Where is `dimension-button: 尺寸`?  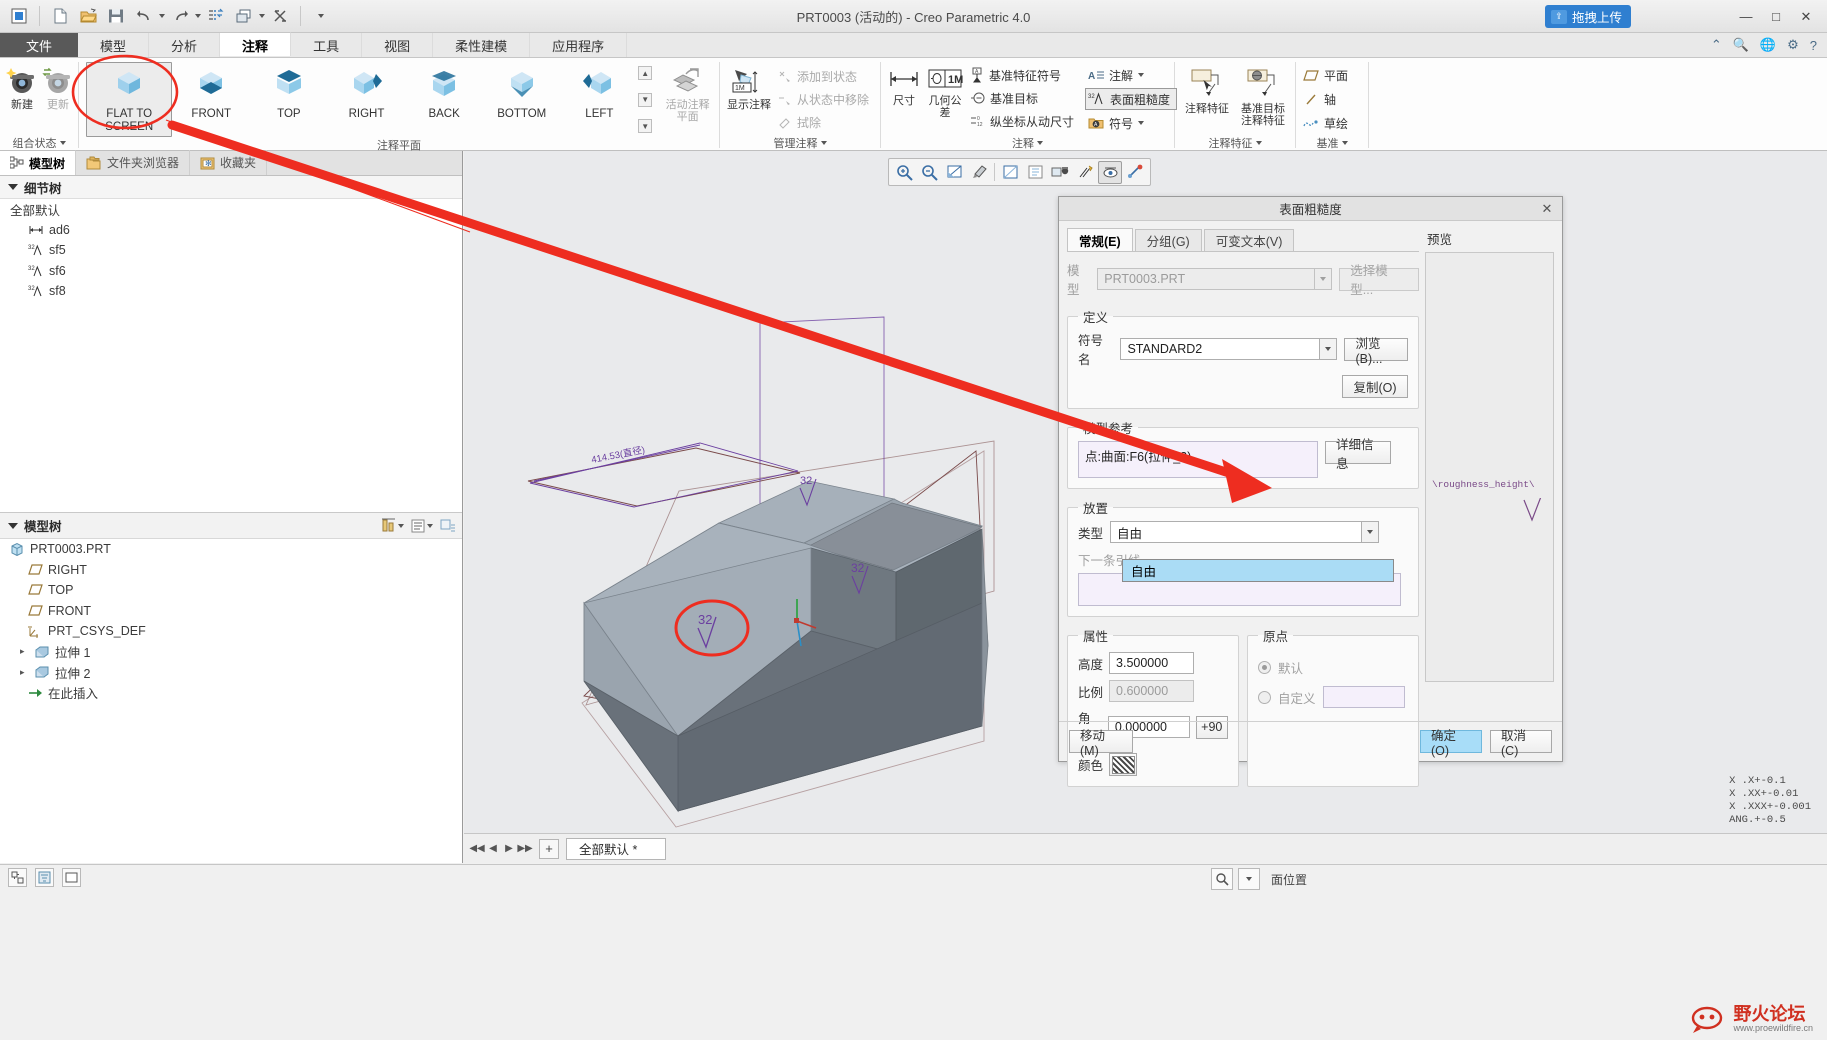
dimension-button: 尺寸 is located at coordinates (904, 85).